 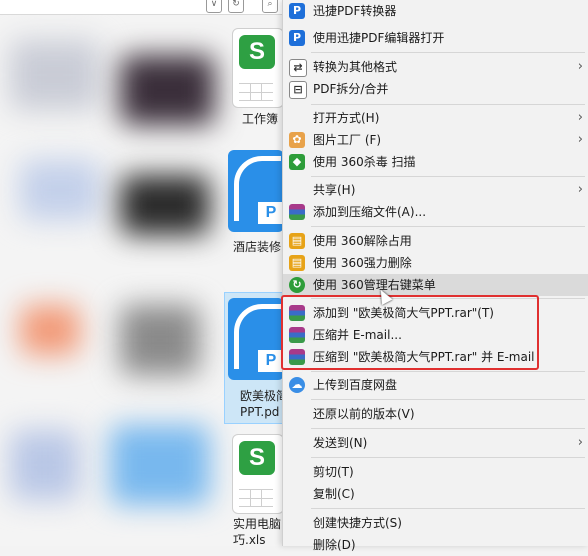 I want to click on menu-item-share: 共享(H) ›, so click(x=435, y=190).